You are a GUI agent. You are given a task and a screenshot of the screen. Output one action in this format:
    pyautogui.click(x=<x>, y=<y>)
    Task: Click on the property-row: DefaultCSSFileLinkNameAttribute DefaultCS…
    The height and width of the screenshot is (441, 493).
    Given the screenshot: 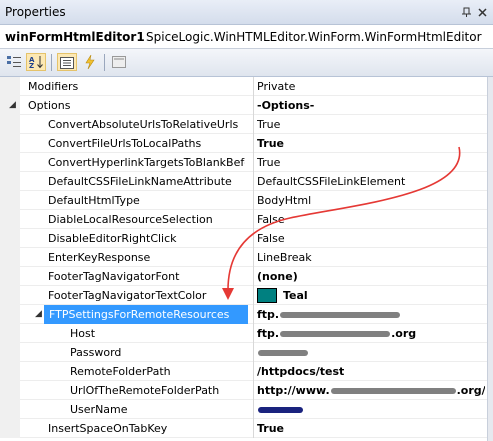 What is the action you would take?
    pyautogui.click(x=243, y=181)
    